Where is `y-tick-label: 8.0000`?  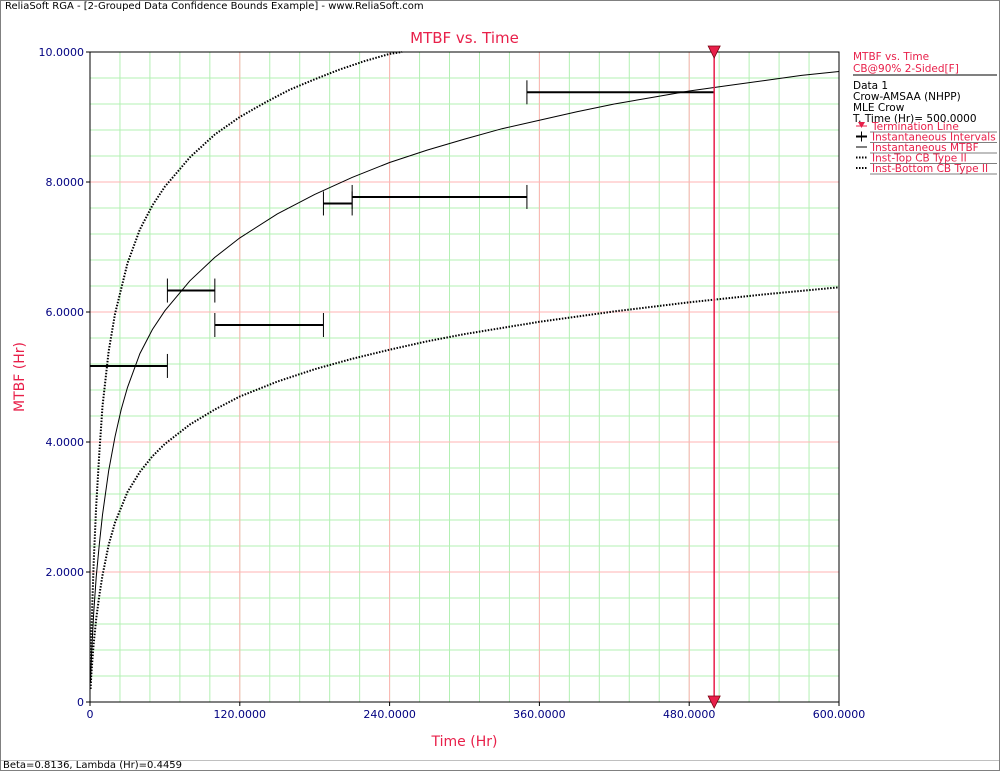
y-tick-label: 8.0000 is located at coordinates (65, 182).